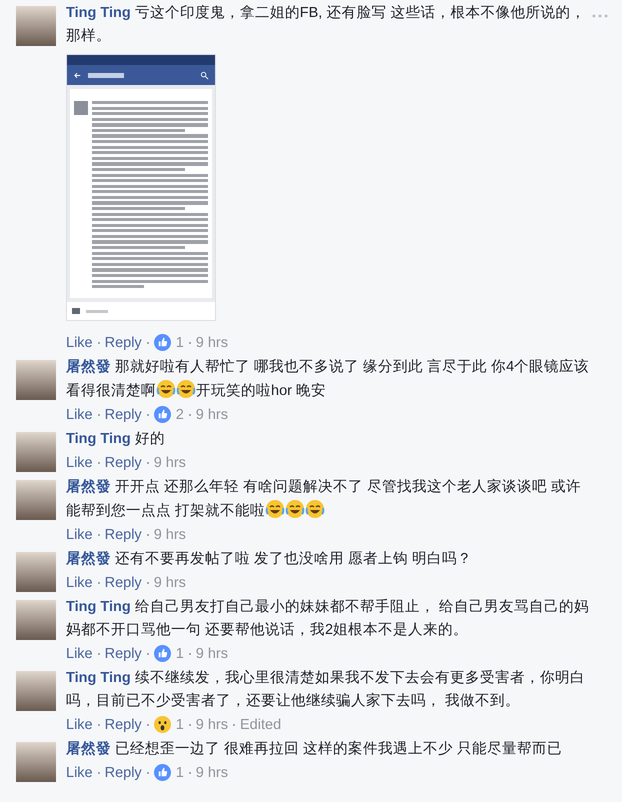 Image resolution: width=622 pixels, height=802 pixels. What do you see at coordinates (270, 559) in the screenshot?
I see `comment-text: 屠然發 还有不要再发帖了啦 发了也没啥用 愿者上钩 明白吗？` at bounding box center [270, 559].